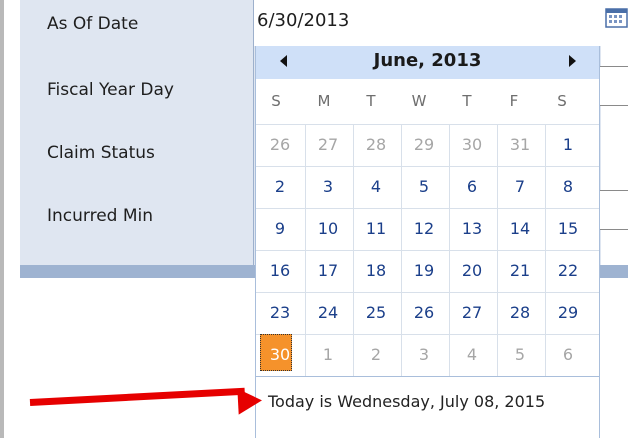 This screenshot has height=439, width=628. What do you see at coordinates (472, 271) in the screenshot?
I see `calendar-day: 20` at bounding box center [472, 271].